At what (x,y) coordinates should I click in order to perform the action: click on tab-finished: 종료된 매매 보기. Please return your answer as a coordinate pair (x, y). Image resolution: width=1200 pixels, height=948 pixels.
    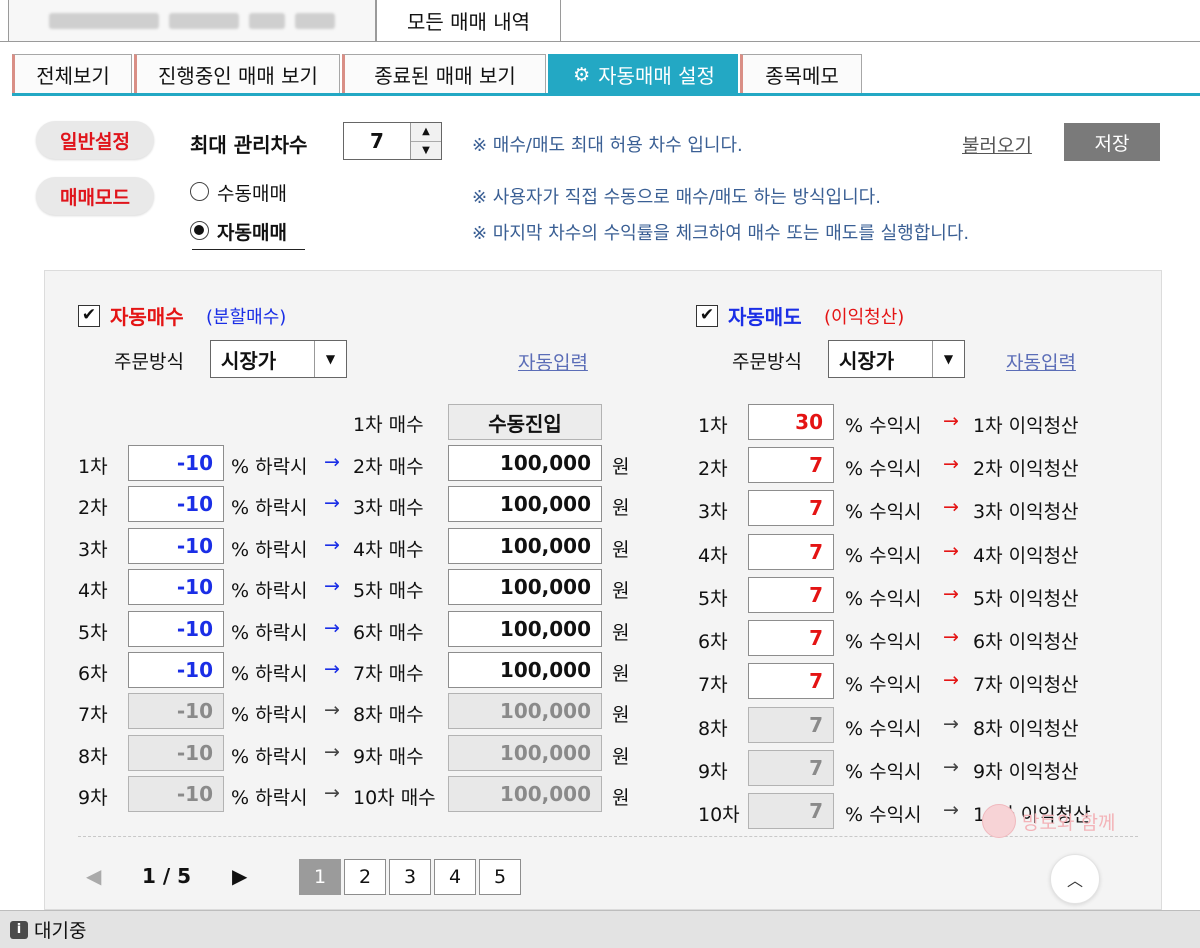
    Looking at the image, I should click on (444, 74).